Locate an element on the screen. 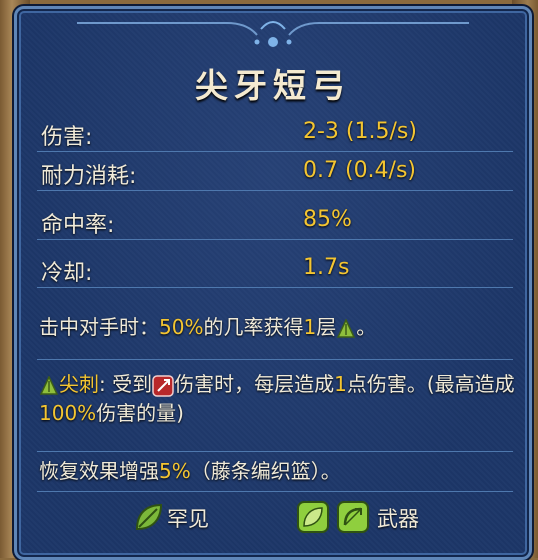 The image size is (538, 560). stat-row-accuracy: 命中率: 85% is located at coordinates (275, 220).